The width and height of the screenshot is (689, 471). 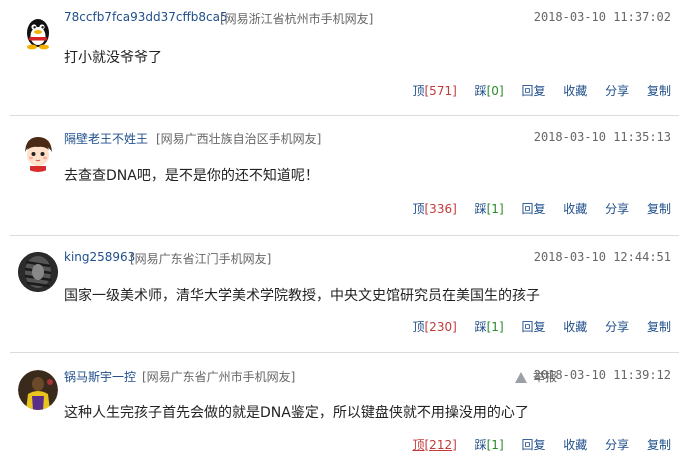 I want to click on upvote-count: [212], so click(x=440, y=445).